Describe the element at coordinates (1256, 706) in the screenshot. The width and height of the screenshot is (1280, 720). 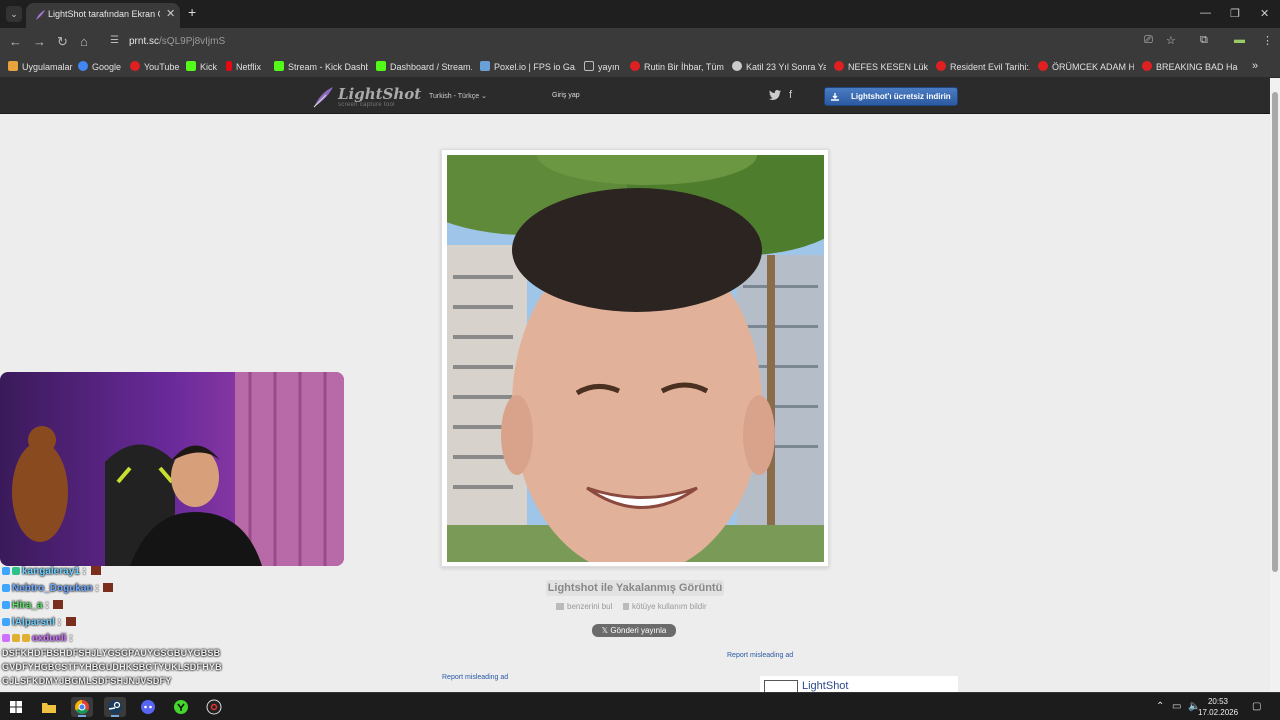
I see `notifications-icon: ▢` at that location.